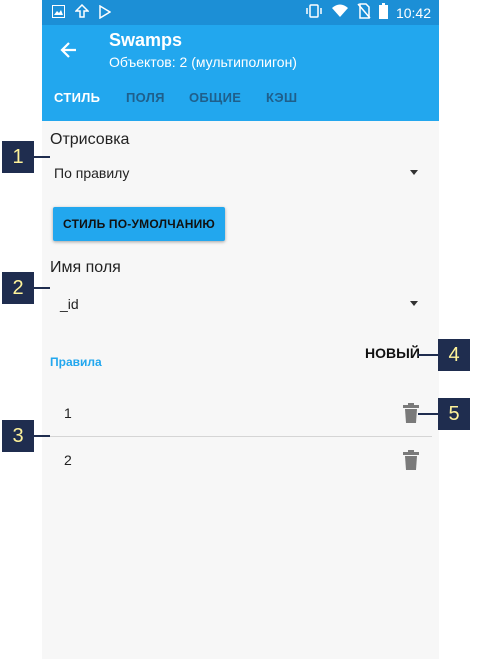 Image resolution: width=482 pixels, height=659 pixels. What do you see at coordinates (77, 97) in the screenshot?
I see `tab-style: СТИЛЬ` at bounding box center [77, 97].